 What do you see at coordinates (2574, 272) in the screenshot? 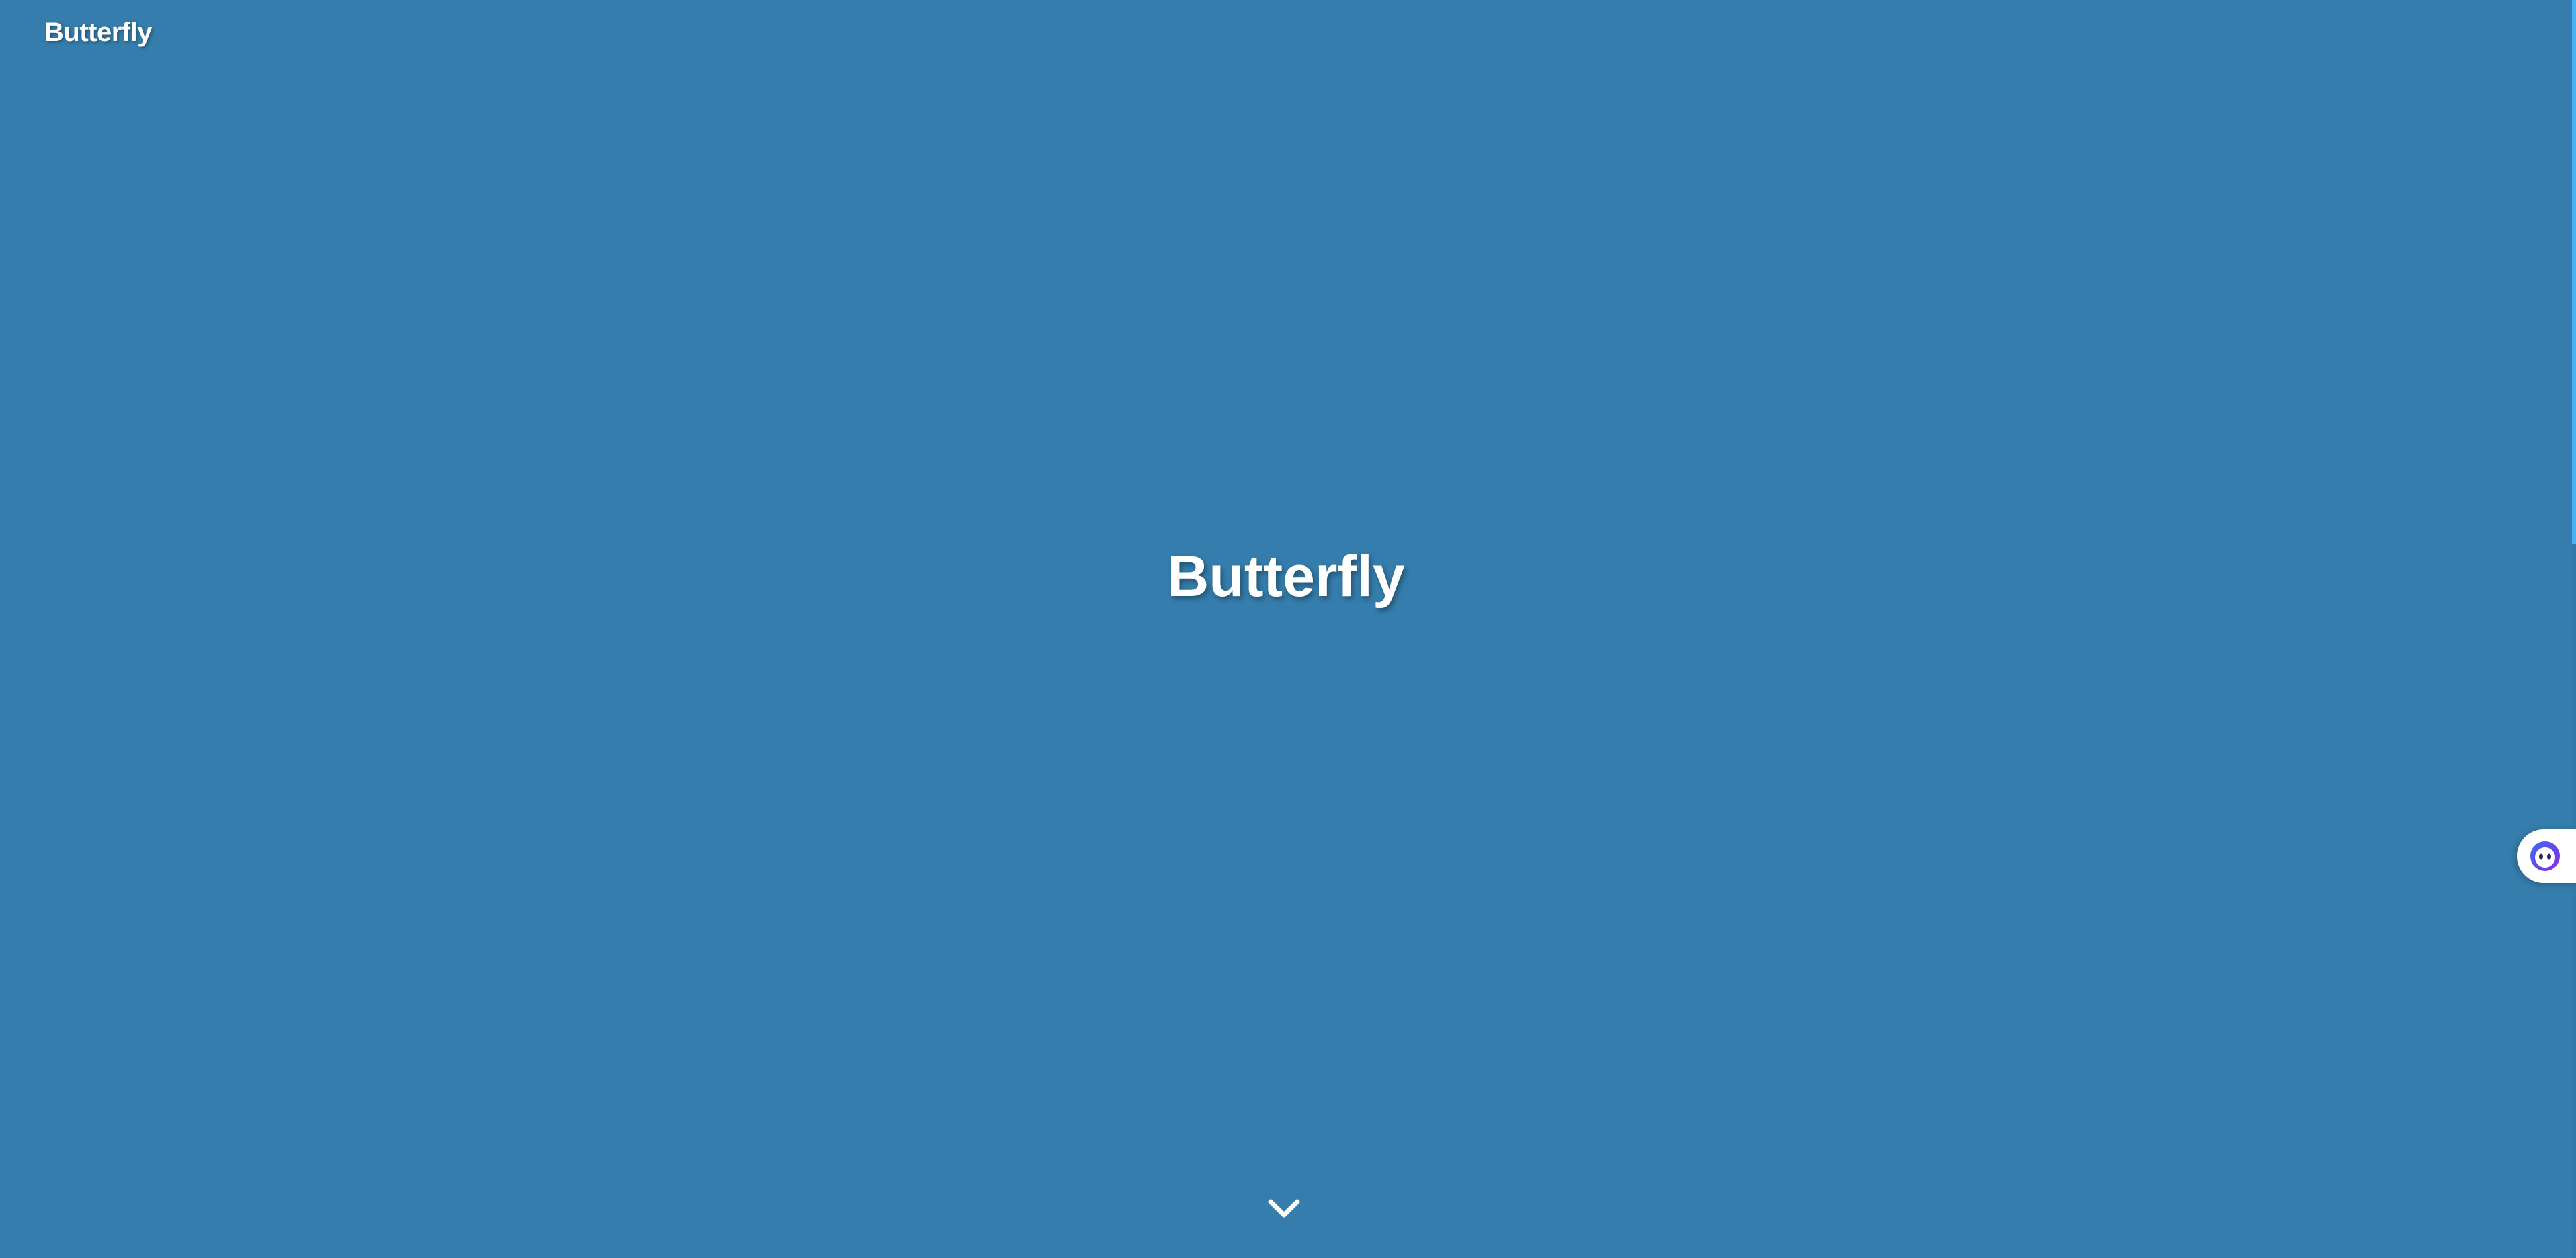
I see `scrollbar-thumb` at bounding box center [2574, 272].